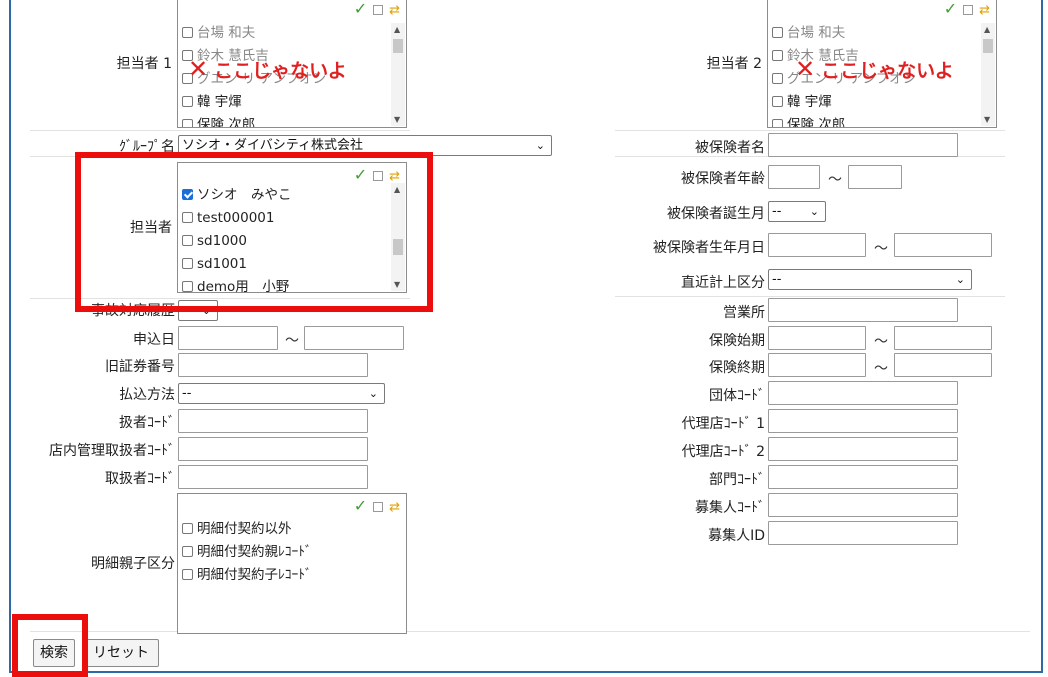 The width and height of the screenshot is (1048, 677). What do you see at coordinates (354, 338) in the screenshot?
I see `moshikomi-to-input` at bounding box center [354, 338].